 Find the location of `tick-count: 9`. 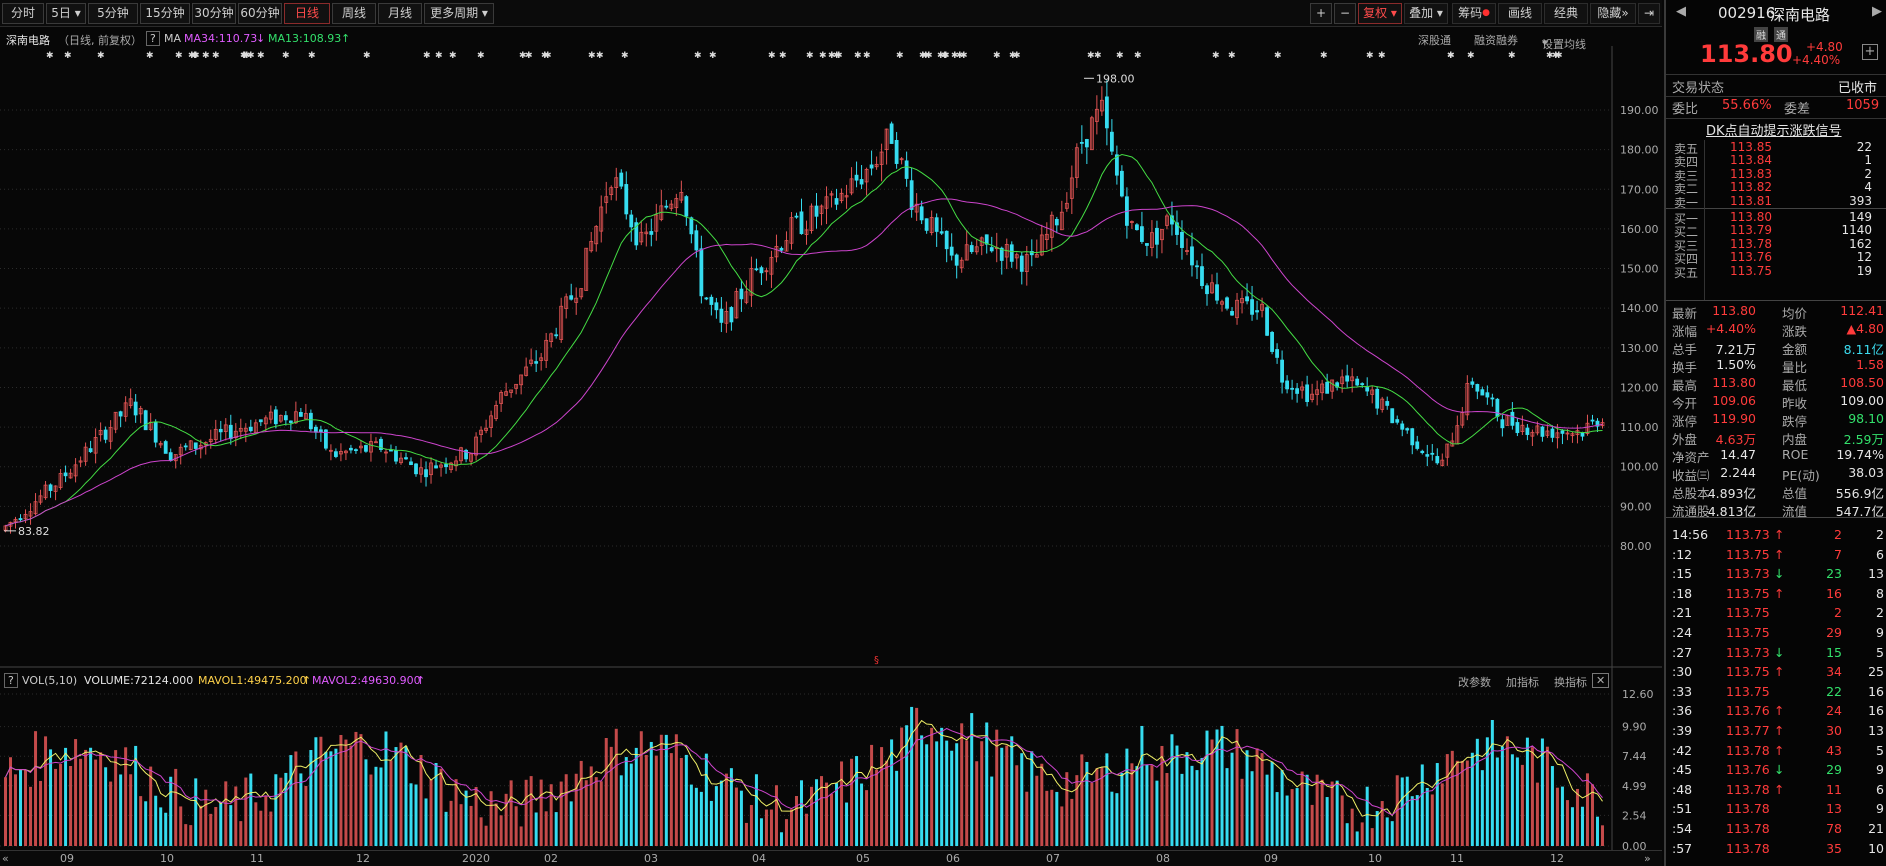

tick-count: 9 is located at coordinates (1880, 809).